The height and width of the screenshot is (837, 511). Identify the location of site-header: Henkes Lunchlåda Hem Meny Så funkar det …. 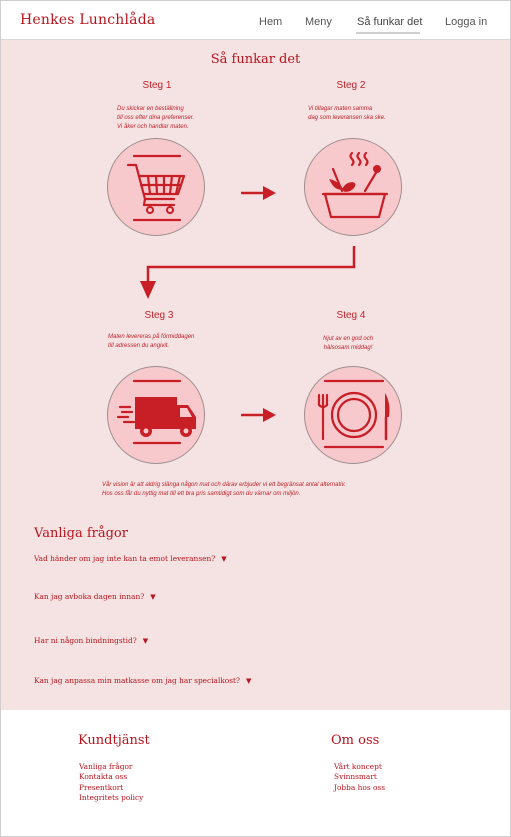
(255, 20).